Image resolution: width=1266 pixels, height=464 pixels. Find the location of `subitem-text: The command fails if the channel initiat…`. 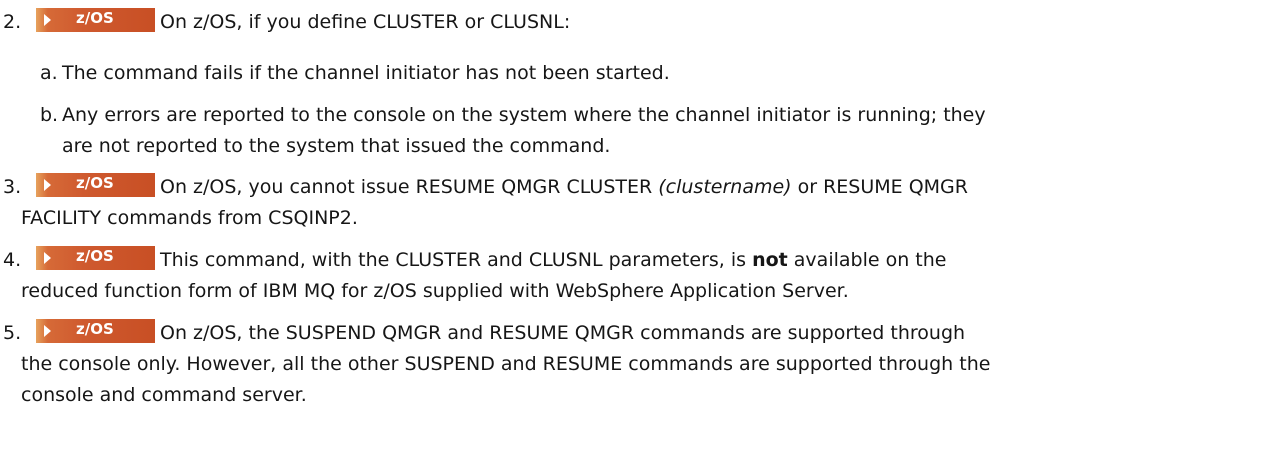

subitem-text: The command fails if the channel initiat… is located at coordinates (366, 73).